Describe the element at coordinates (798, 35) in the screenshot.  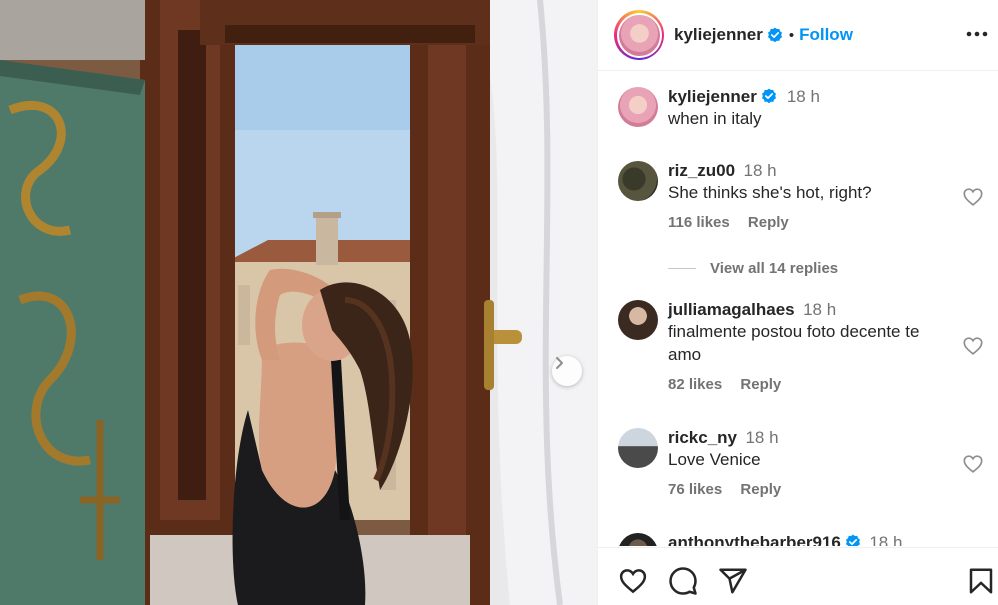
I see `post-header: kyliejenner • Follow` at that location.